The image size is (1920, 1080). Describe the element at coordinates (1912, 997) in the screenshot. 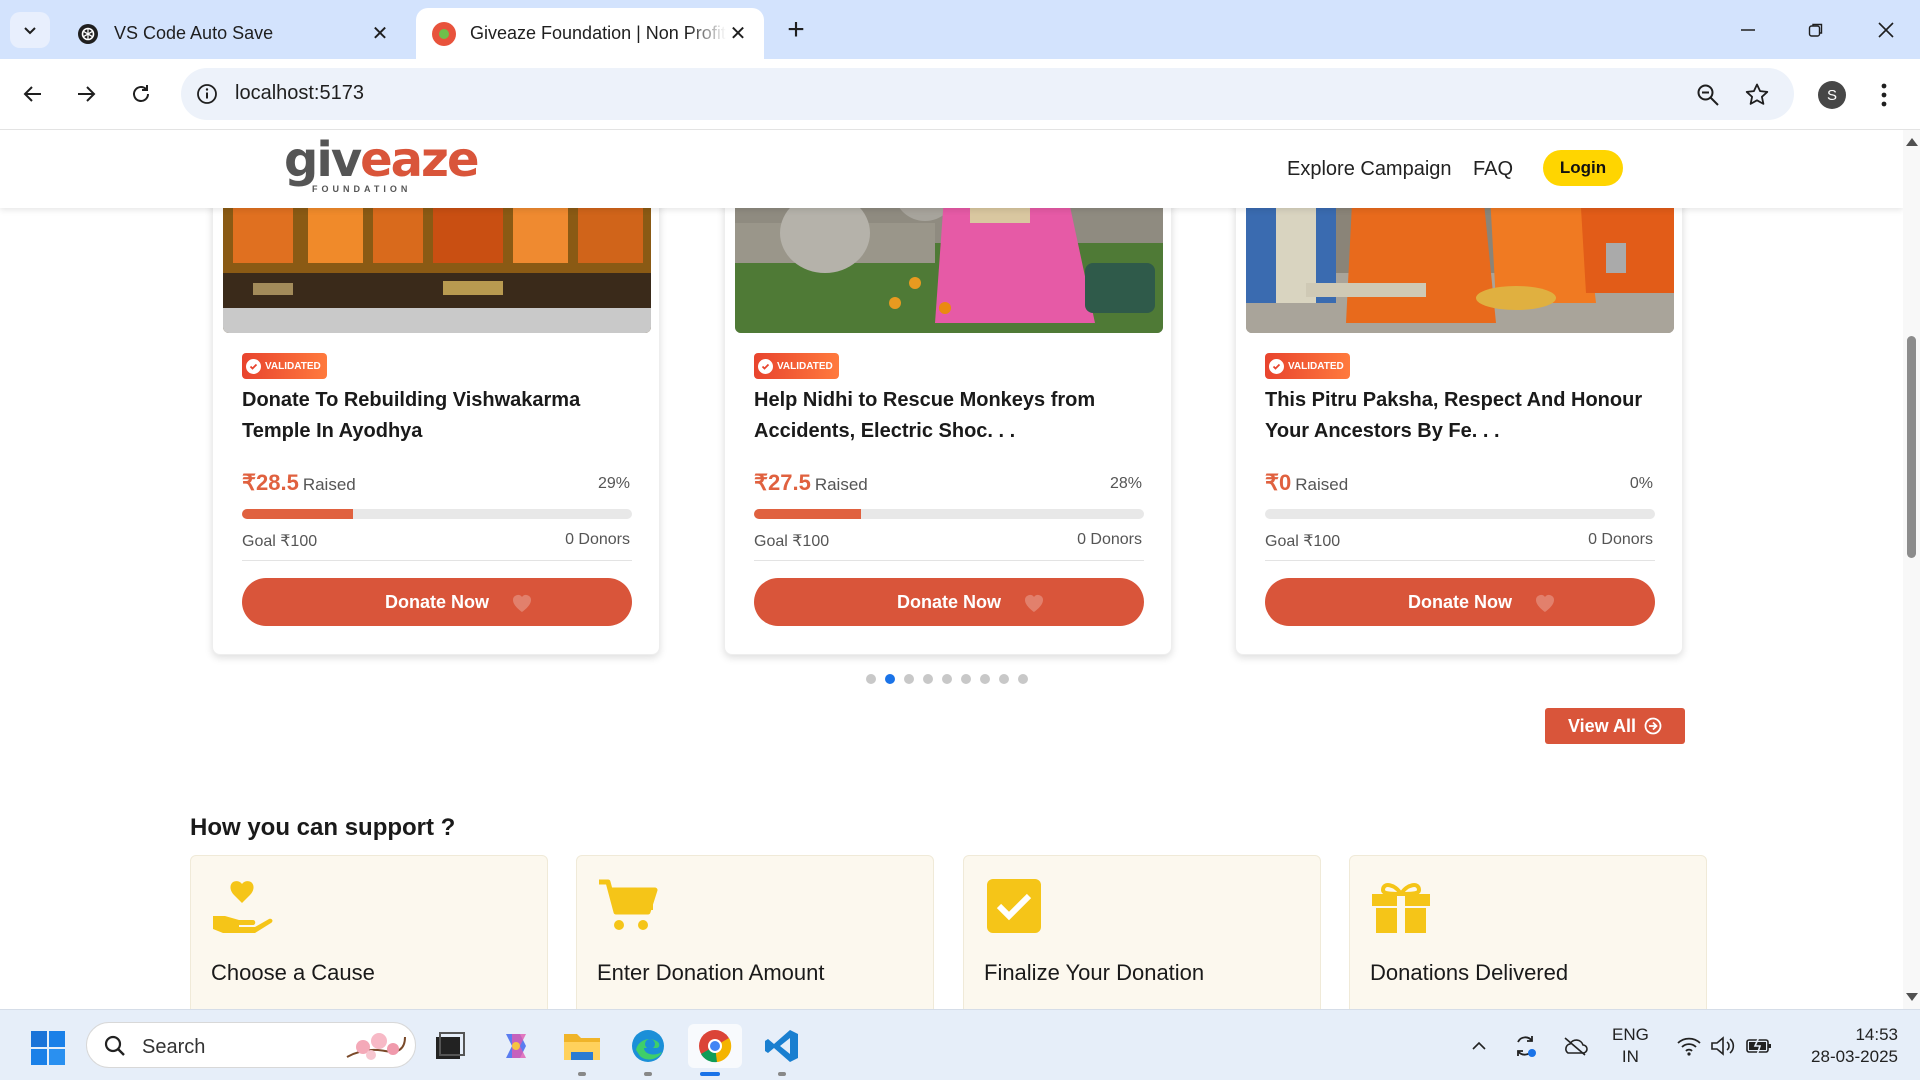

I see `scroll-down-arrow` at that location.